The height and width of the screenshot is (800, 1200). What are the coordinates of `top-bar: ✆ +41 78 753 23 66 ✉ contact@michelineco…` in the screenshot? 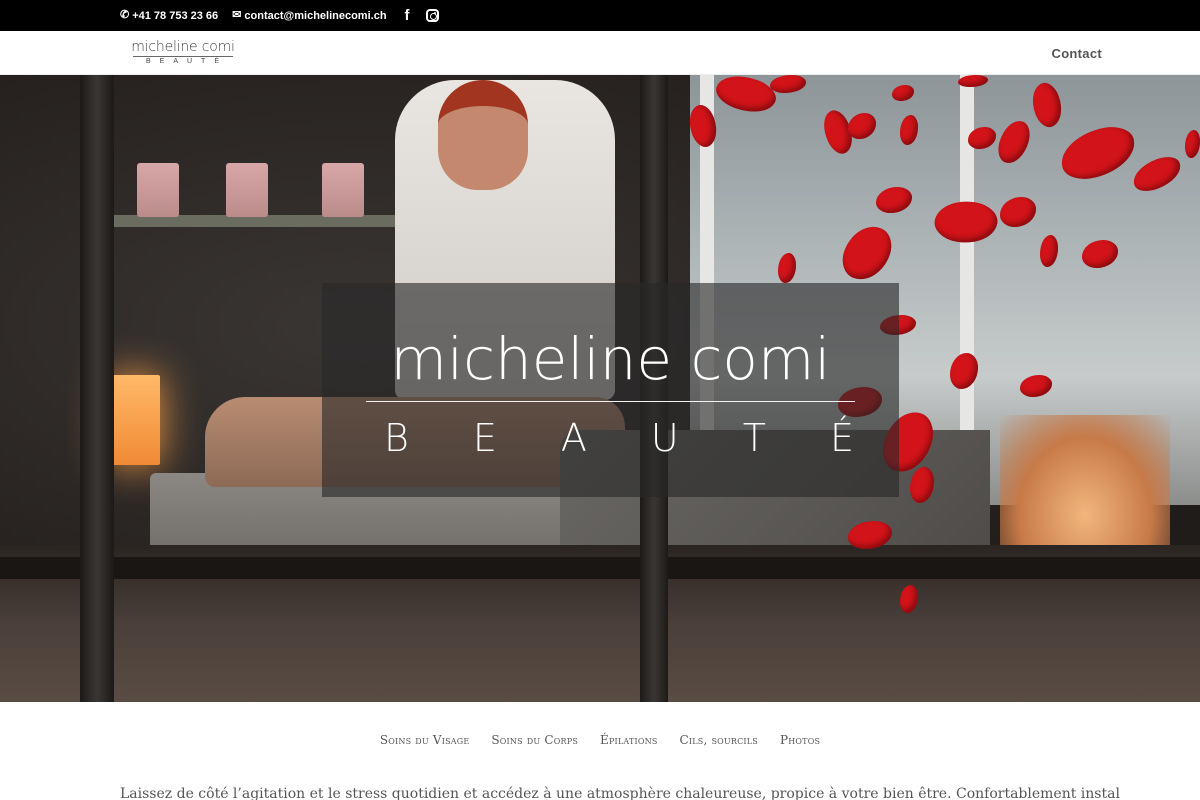 It's located at (600, 15).